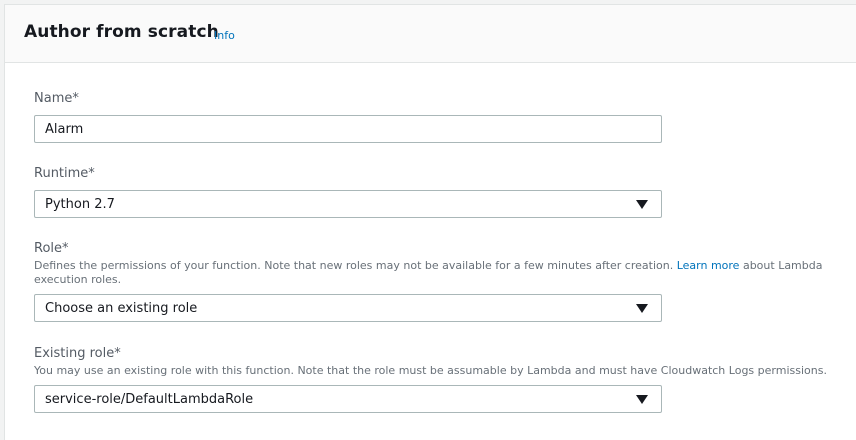 The image size is (856, 440). I want to click on panel-header: Author from scratch Info, so click(430, 34).